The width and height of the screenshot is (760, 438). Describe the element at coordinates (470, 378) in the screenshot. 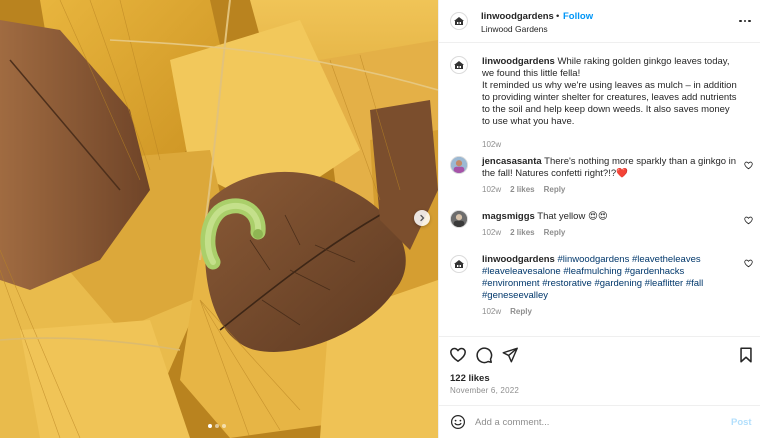

I see `likes-count: 122 likes` at that location.